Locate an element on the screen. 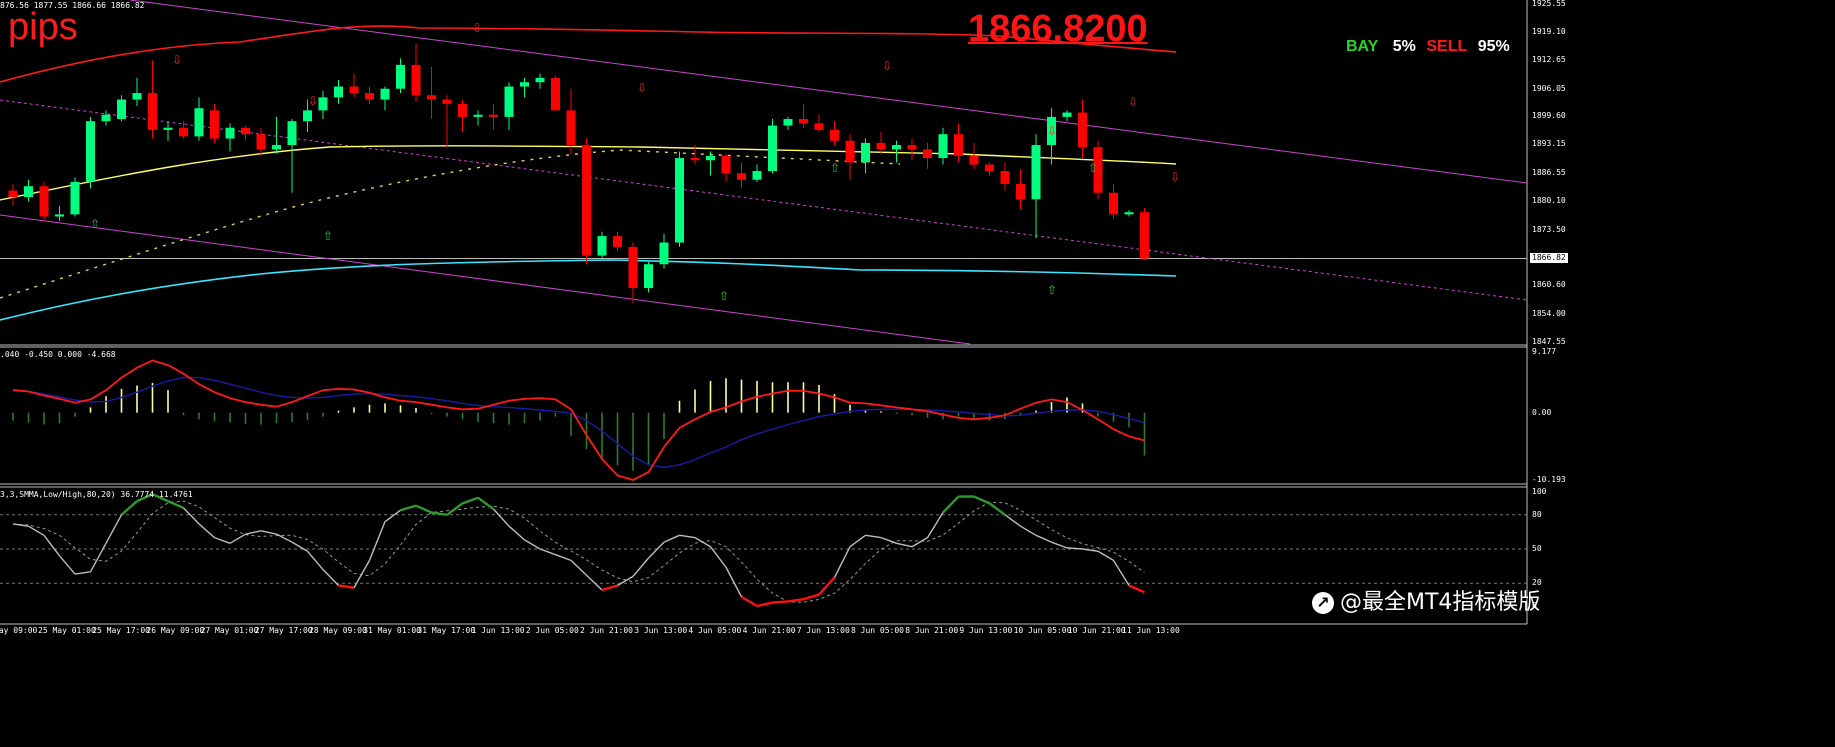 The height and width of the screenshot is (747, 1835). watermark-text: @最全MT4指标模版 is located at coordinates (1440, 602).